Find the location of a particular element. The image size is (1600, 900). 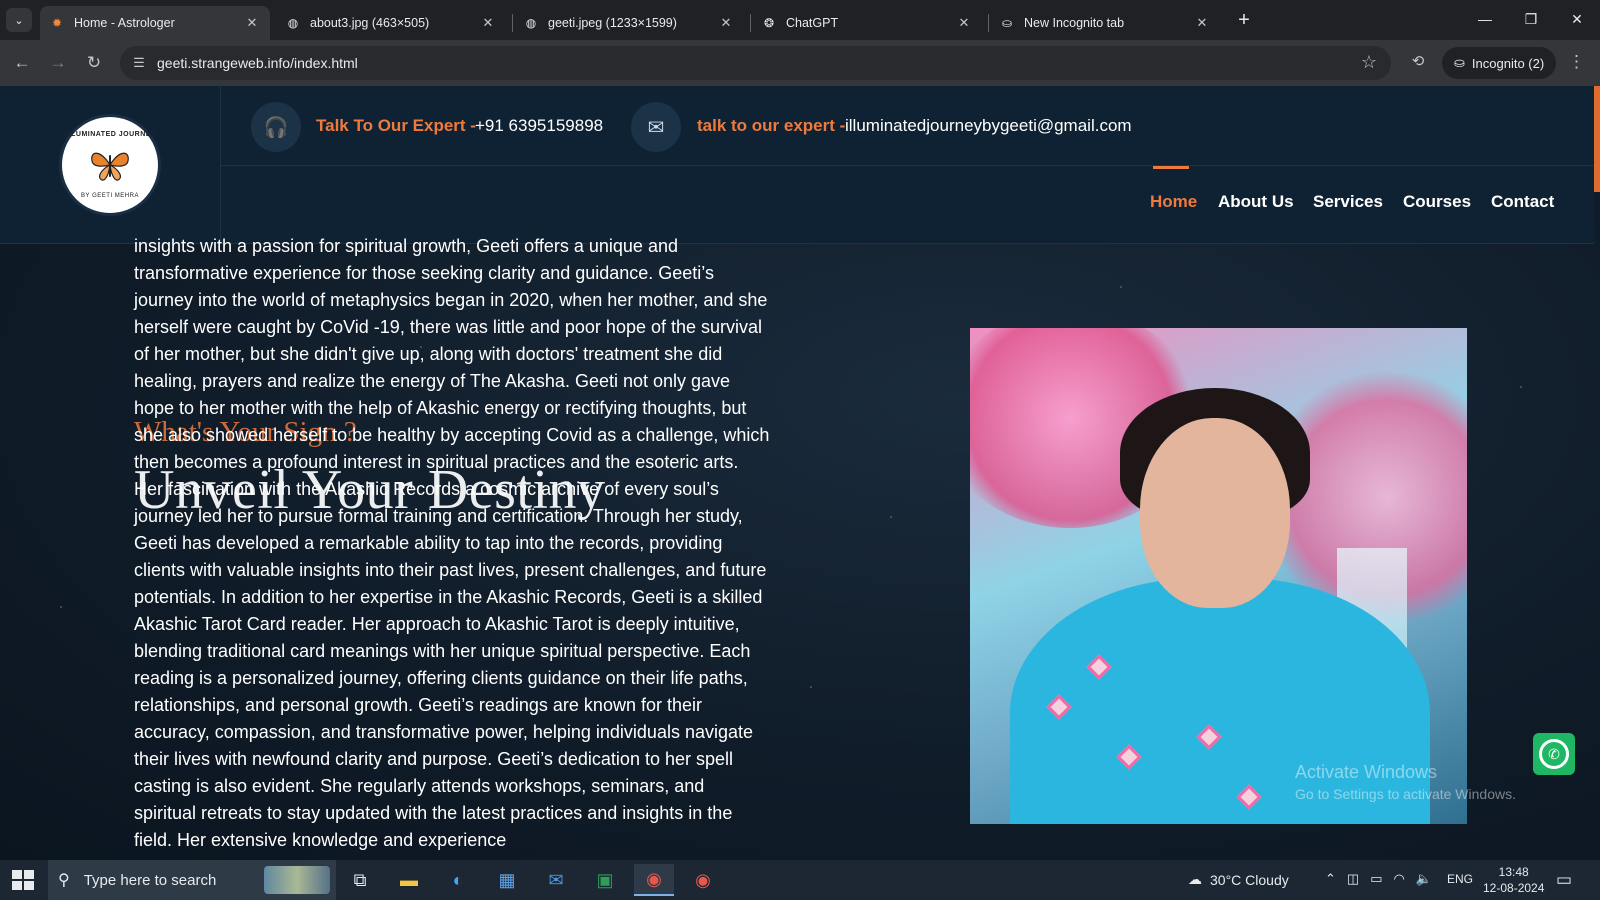

tab-geeti-jpeg: ◍ geeti.jpeg (1233×1599) ✕ is located at coordinates (629, 23).